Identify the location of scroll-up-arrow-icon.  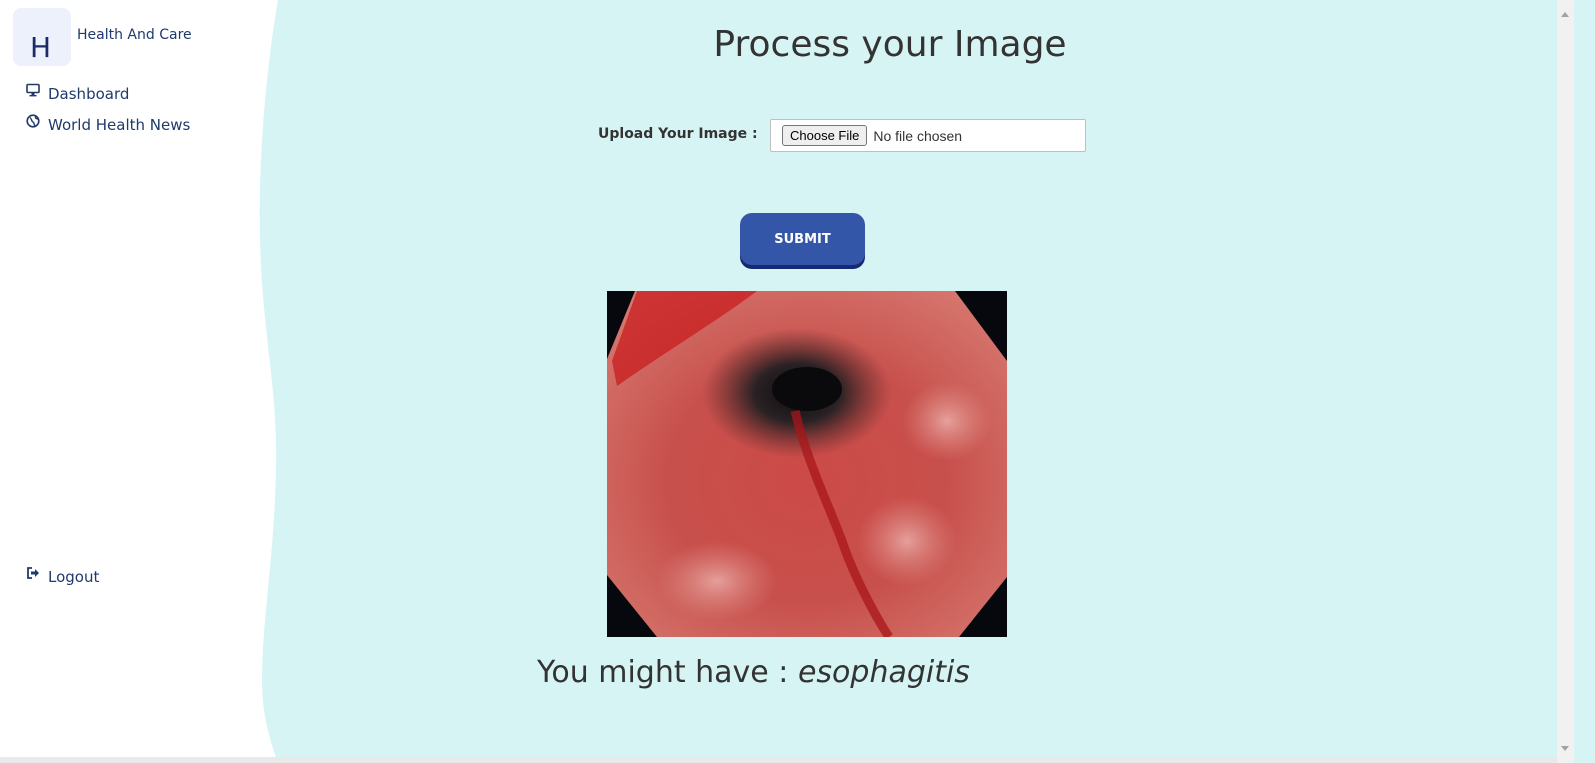
(1565, 14).